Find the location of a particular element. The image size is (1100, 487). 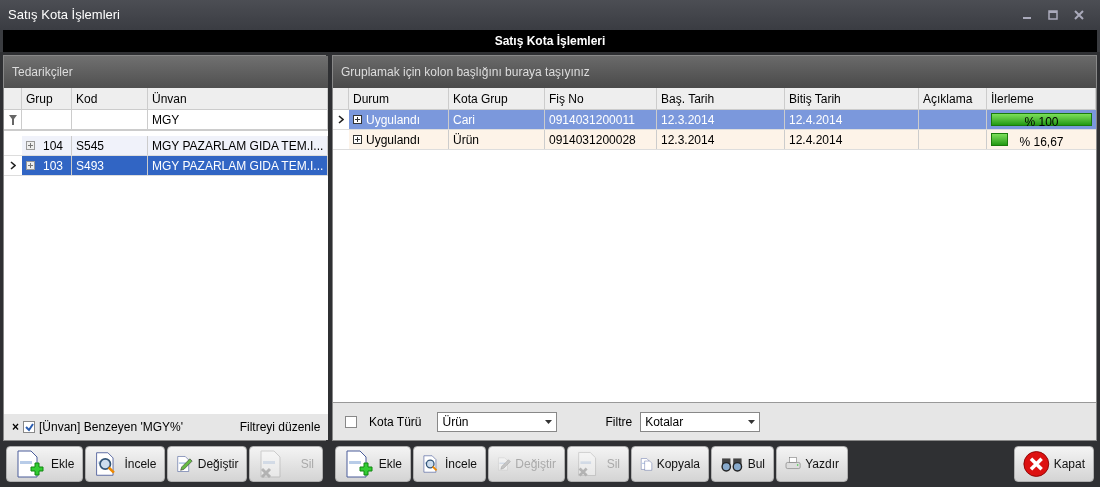

filter-icon is located at coordinates (12, 119).